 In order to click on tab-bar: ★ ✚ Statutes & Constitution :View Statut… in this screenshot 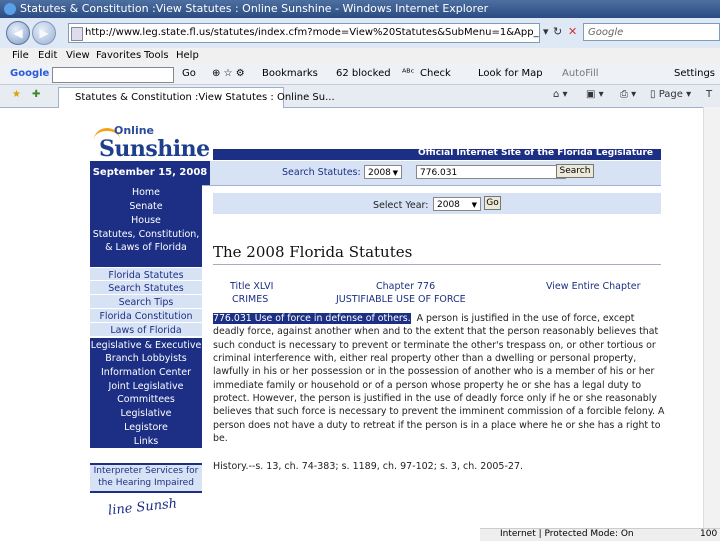, I will do `click(360, 96)`.